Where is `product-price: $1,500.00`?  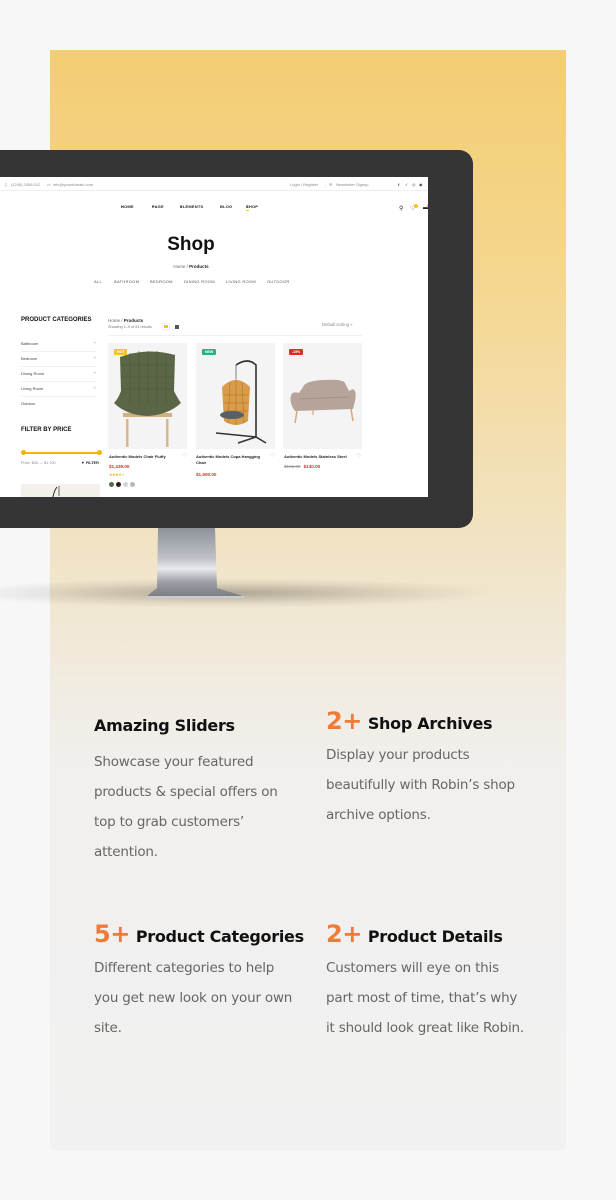 product-price: $1,500.00 is located at coordinates (206, 474).